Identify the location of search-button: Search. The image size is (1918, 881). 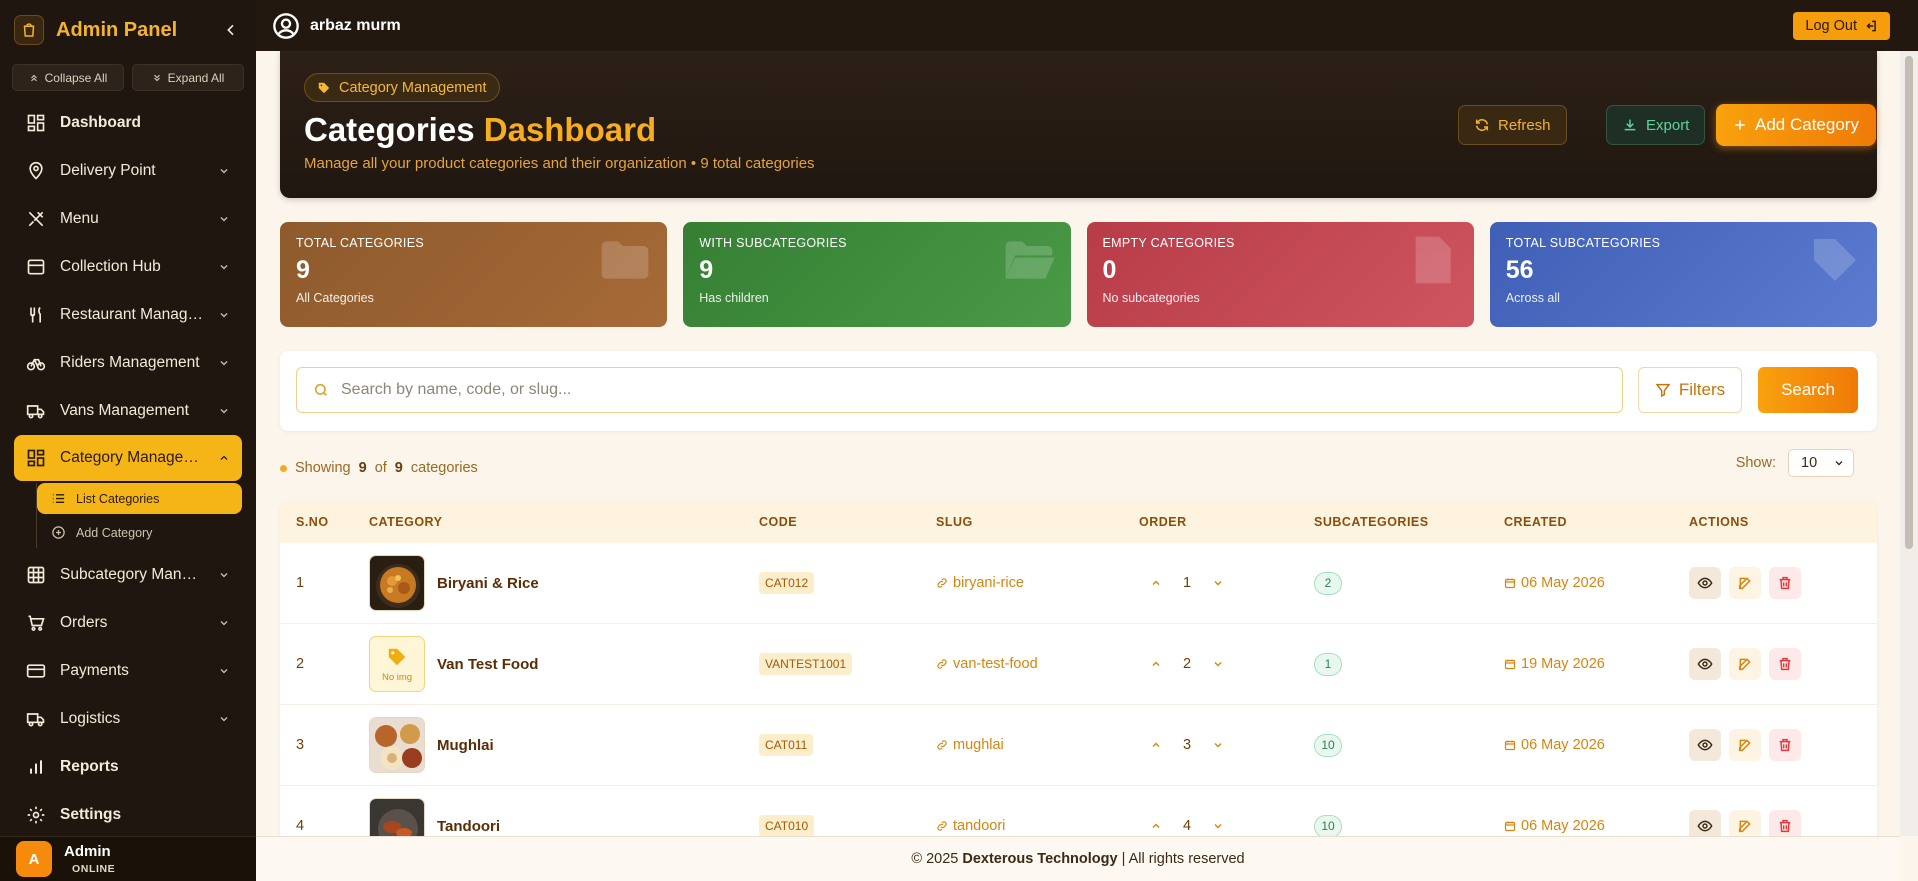
(1808, 390).